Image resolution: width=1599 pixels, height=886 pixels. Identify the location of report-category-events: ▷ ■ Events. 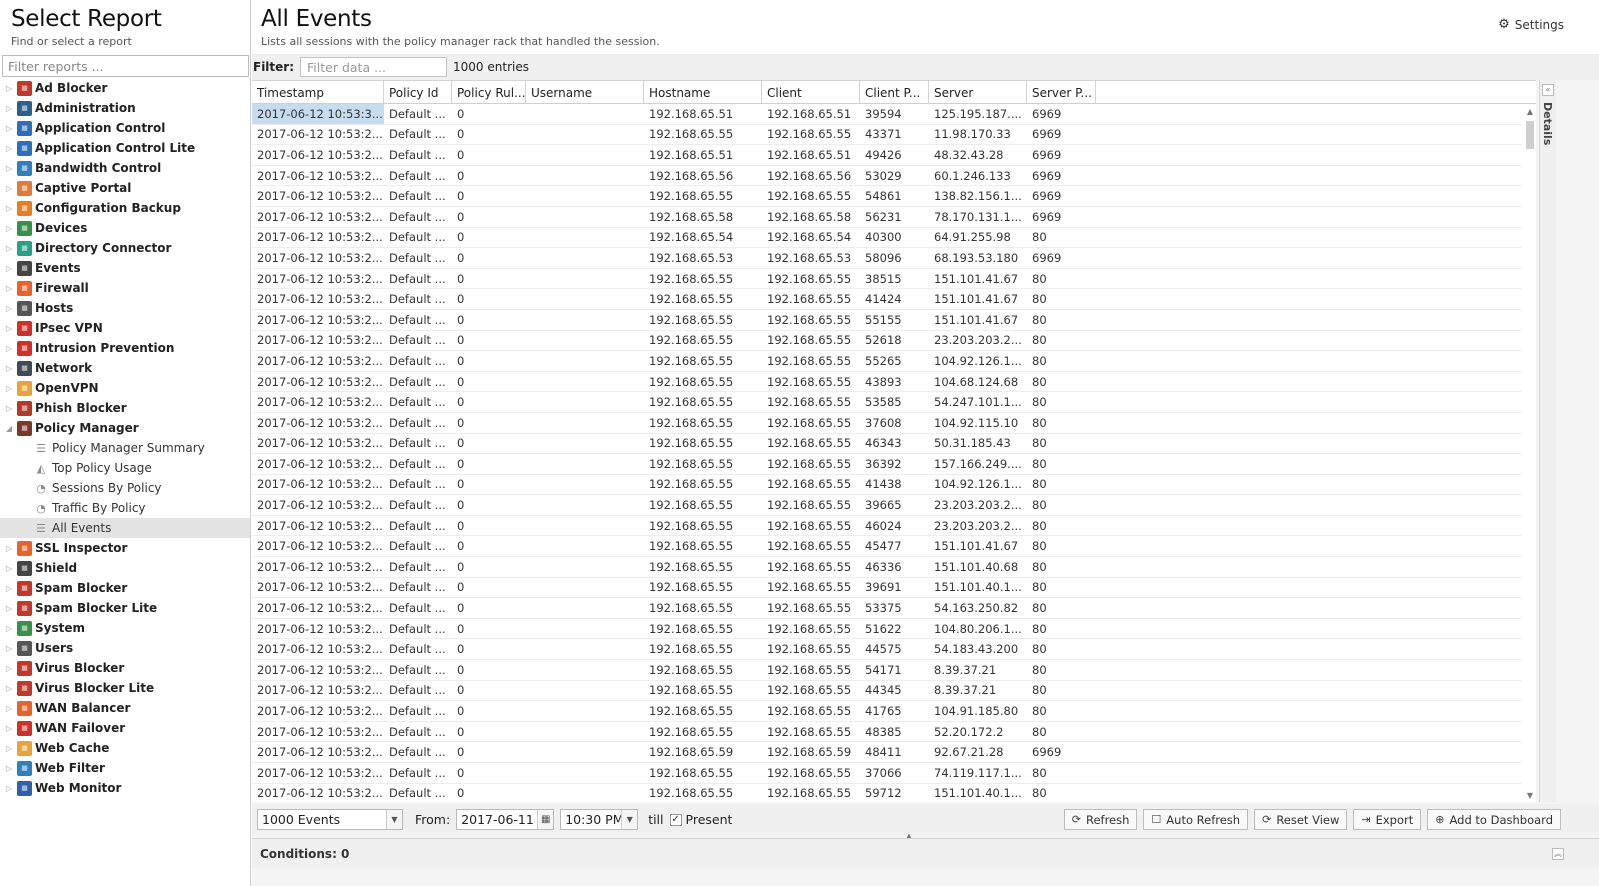
(125, 268).